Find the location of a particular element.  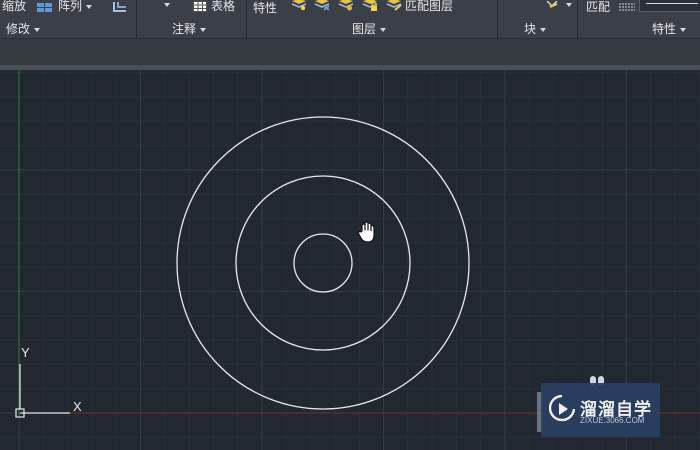

match-layer-icon is located at coordinates (394, 8).